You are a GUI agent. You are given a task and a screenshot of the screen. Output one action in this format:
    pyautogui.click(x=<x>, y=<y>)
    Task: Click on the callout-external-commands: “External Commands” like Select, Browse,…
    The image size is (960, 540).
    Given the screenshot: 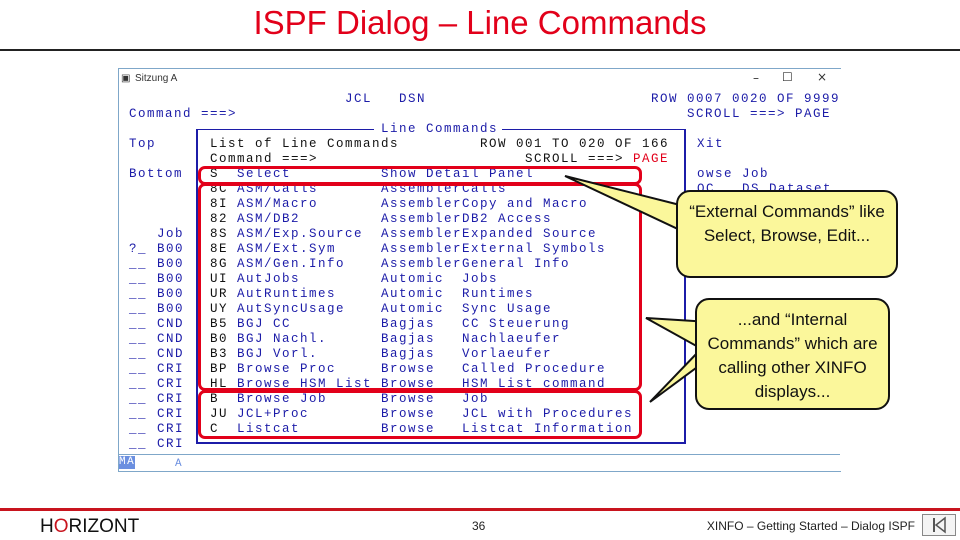 What is the action you would take?
    pyautogui.click(x=787, y=234)
    